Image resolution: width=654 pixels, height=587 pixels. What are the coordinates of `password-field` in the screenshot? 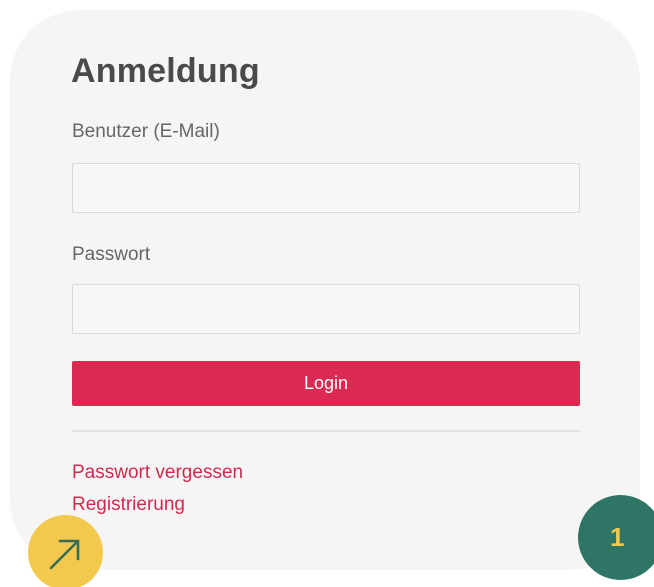 It's located at (326, 309).